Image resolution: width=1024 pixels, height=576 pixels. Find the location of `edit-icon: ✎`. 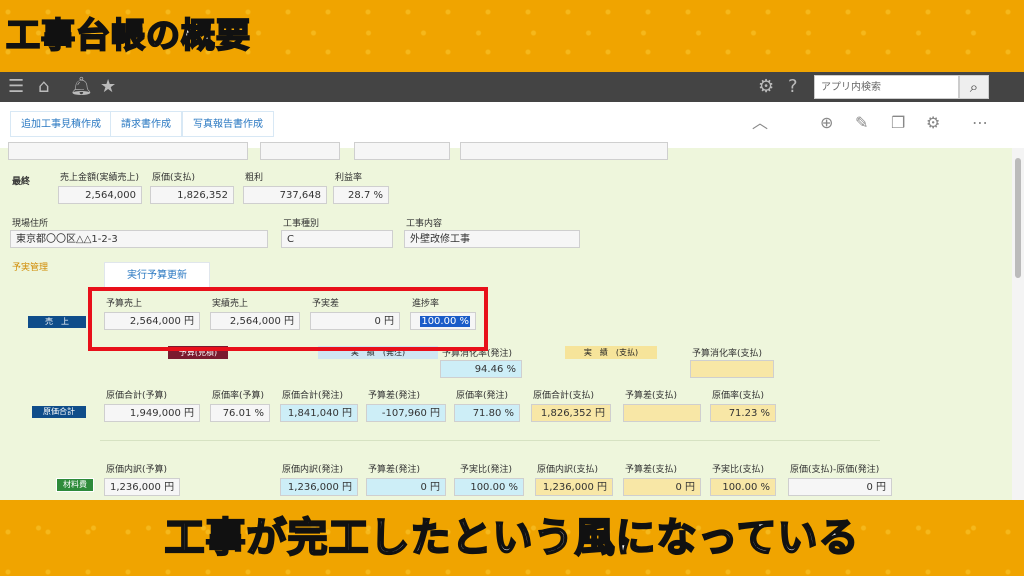

edit-icon: ✎ is located at coordinates (861, 123).